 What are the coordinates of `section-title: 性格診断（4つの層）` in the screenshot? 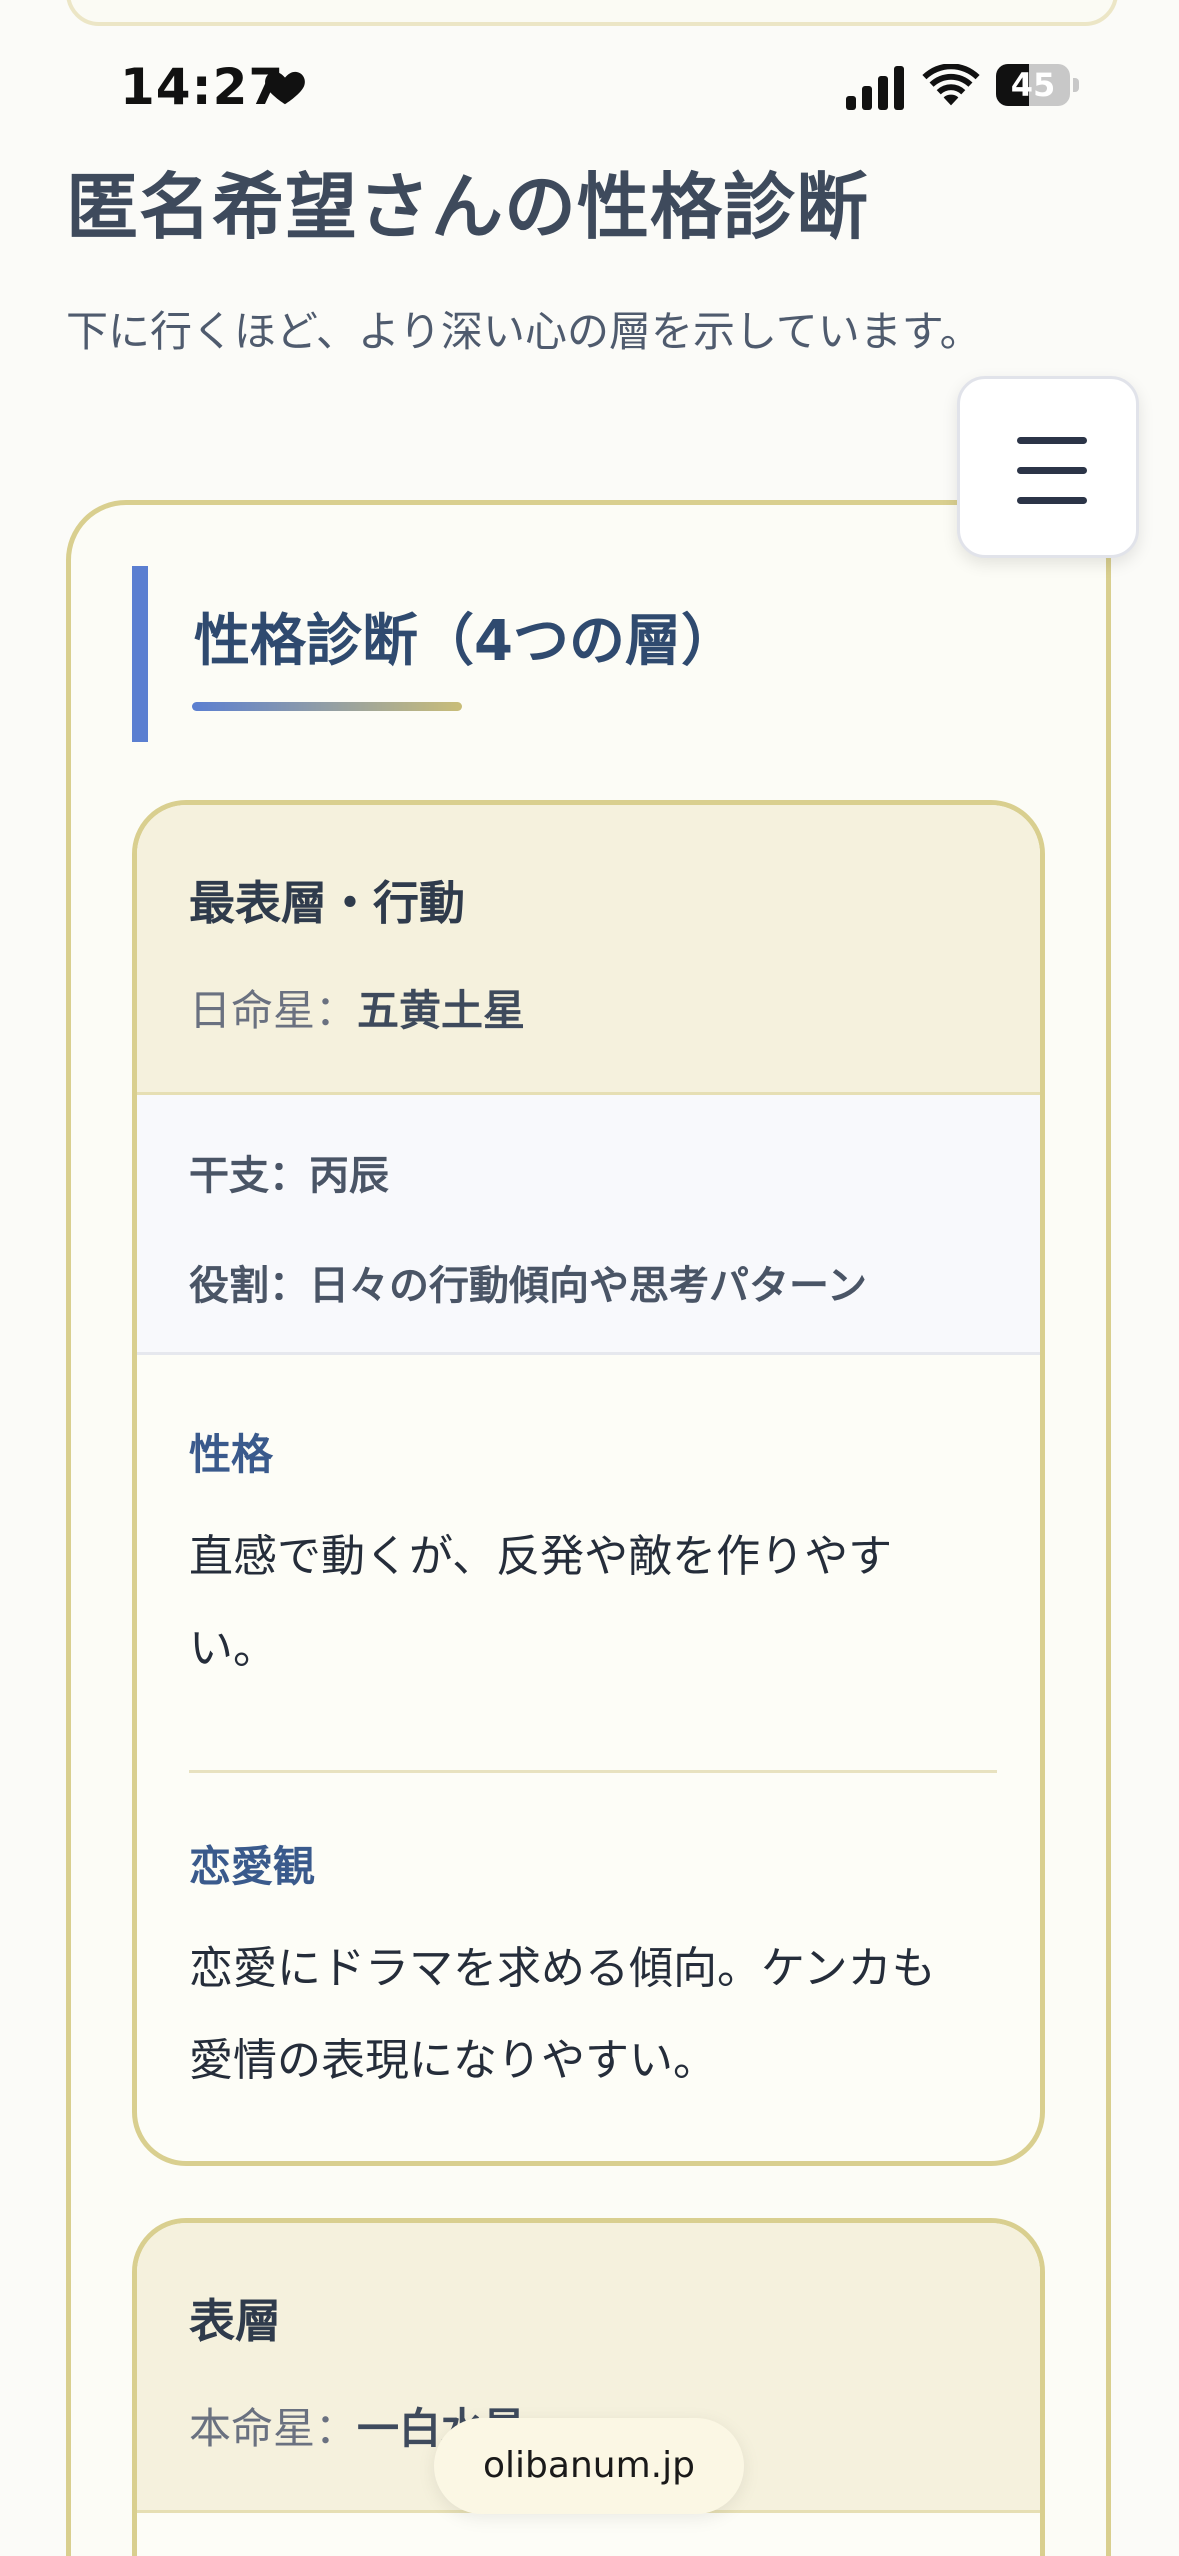 It's located at (465, 641).